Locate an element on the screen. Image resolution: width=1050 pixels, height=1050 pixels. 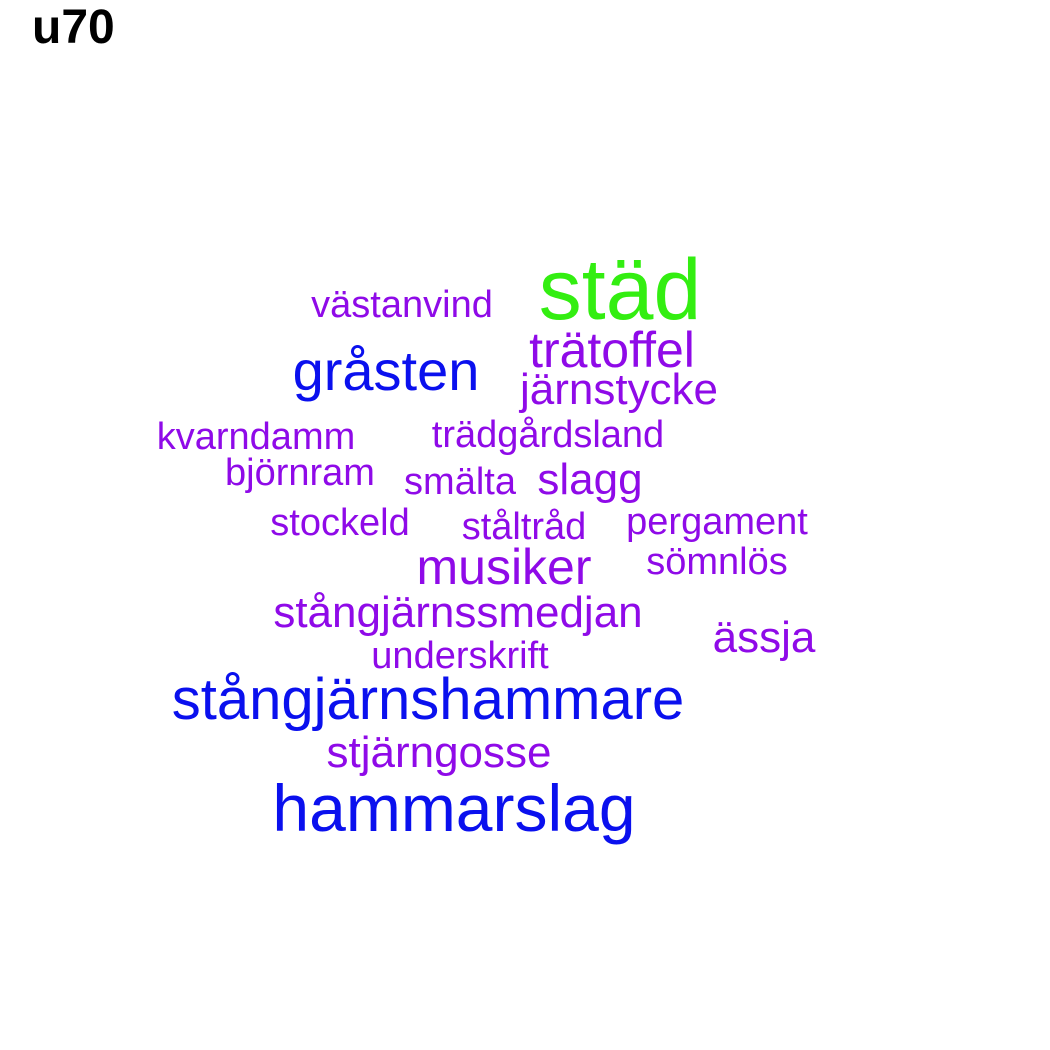
cloud-word: kvarndamm is located at coordinates (256, 437).